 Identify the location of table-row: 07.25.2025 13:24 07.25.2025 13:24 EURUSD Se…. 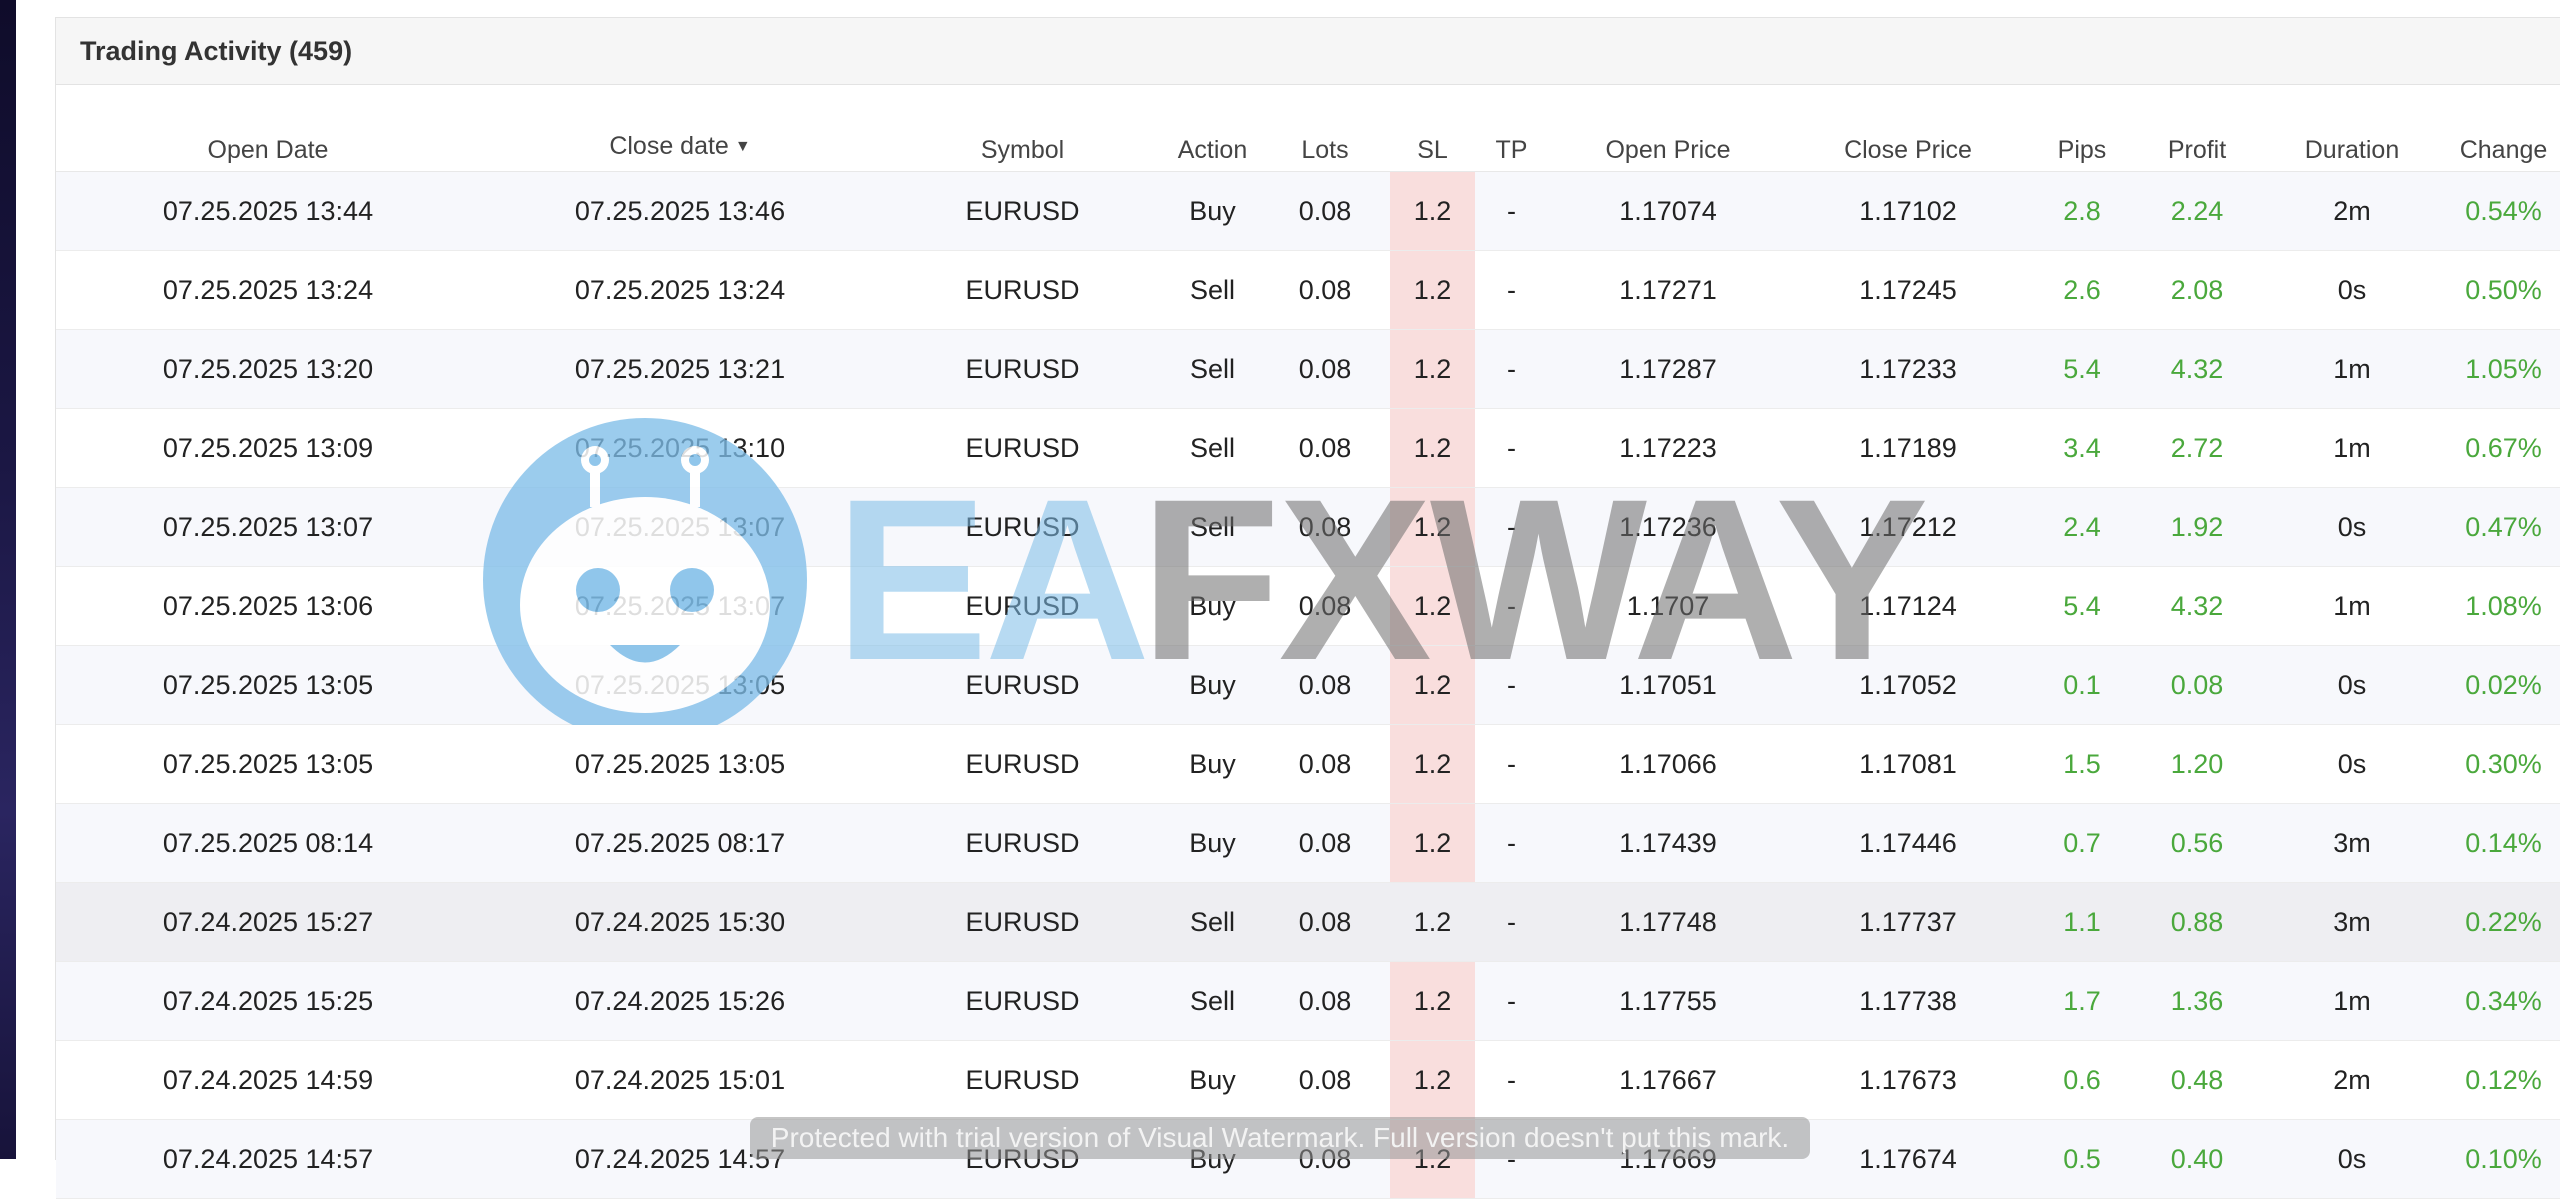
(1308, 290).